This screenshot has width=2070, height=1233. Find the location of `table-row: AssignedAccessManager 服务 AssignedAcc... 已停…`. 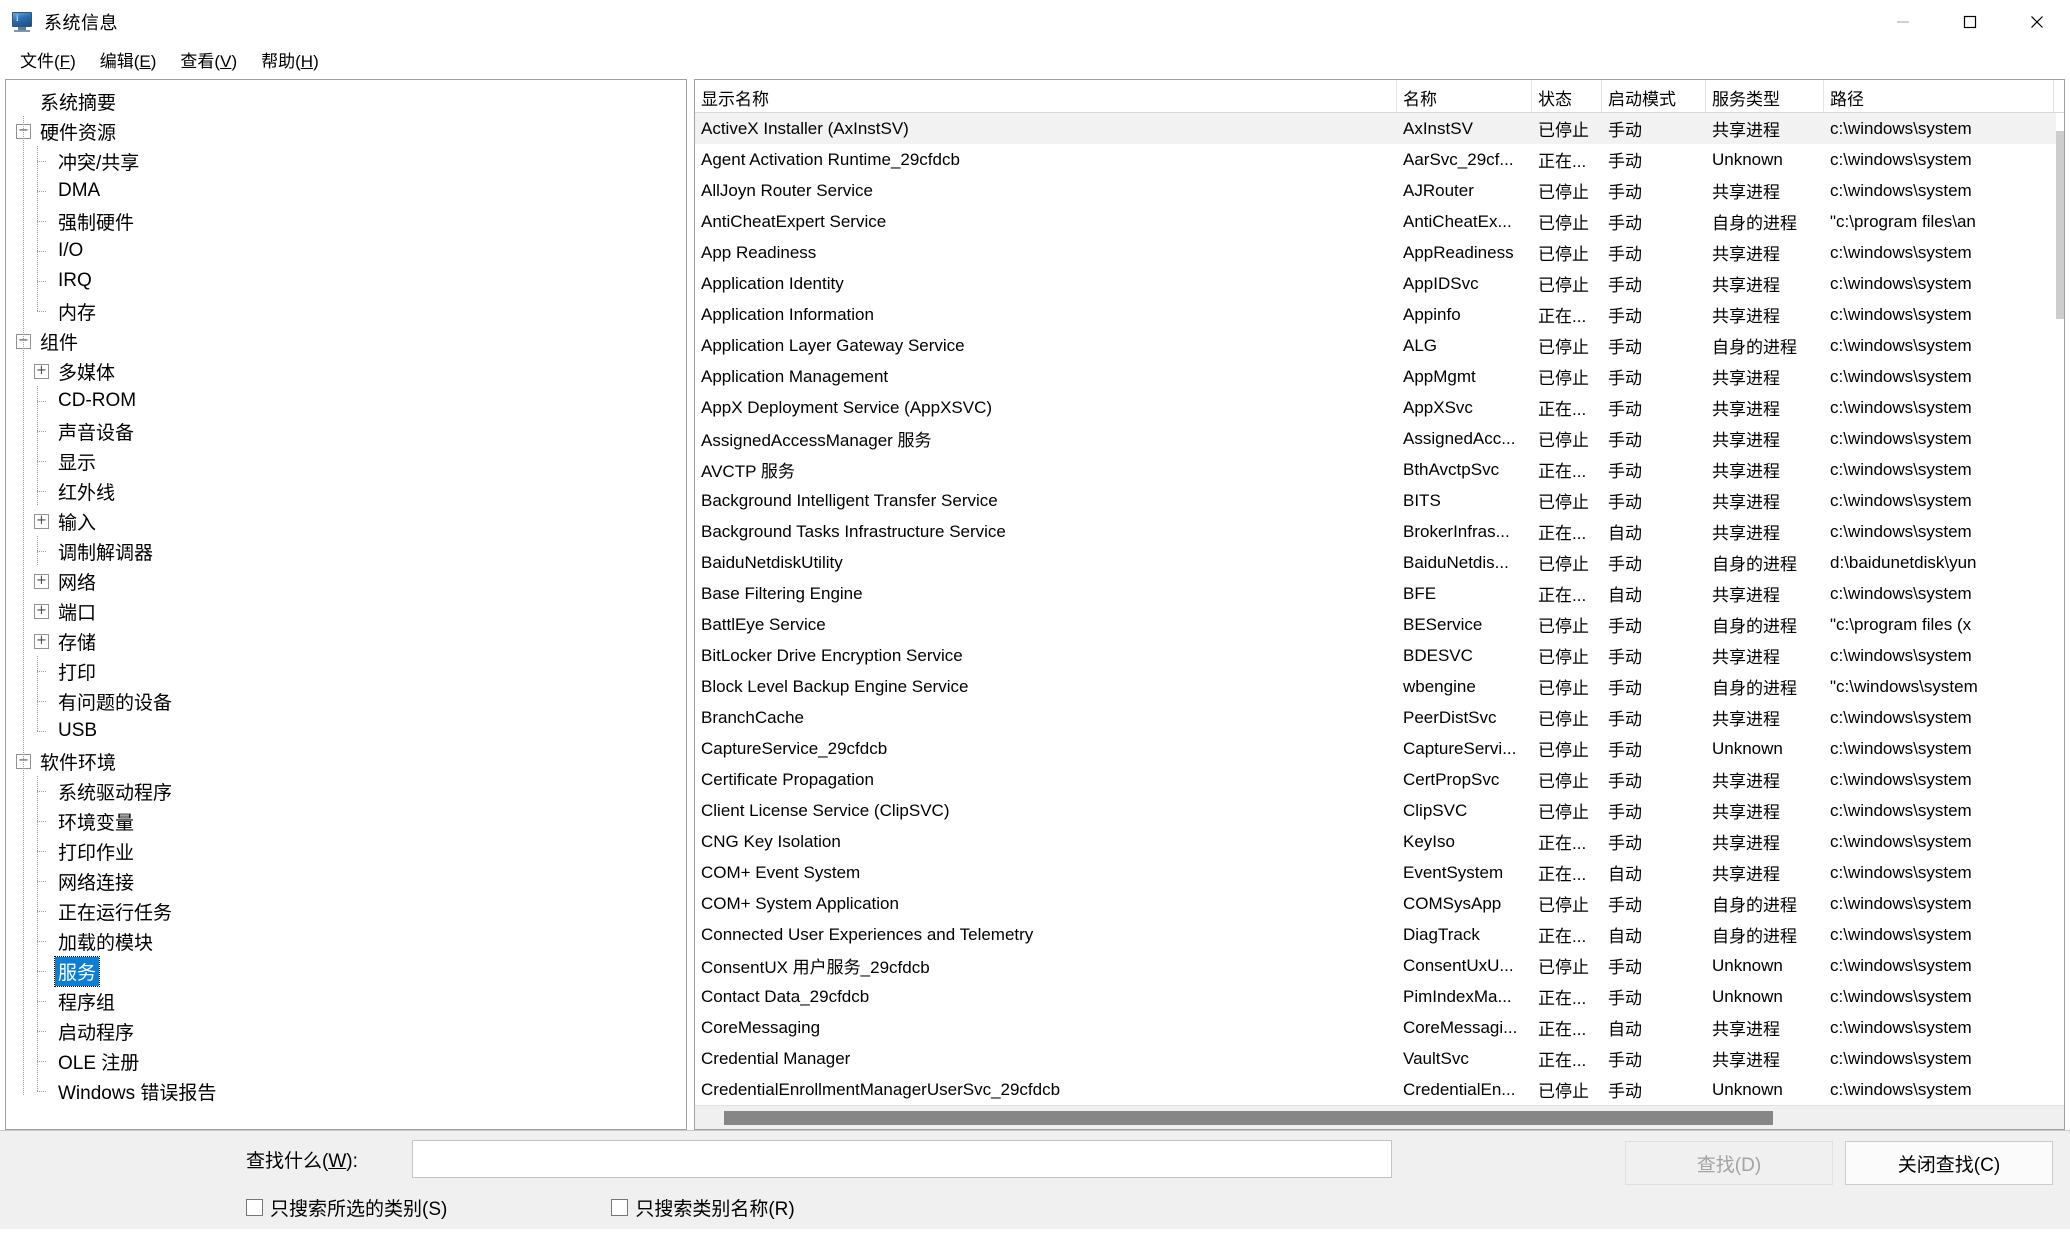

table-row: AssignedAccessManager 服务 AssignedAcc... 已停… is located at coordinates (1379, 438).